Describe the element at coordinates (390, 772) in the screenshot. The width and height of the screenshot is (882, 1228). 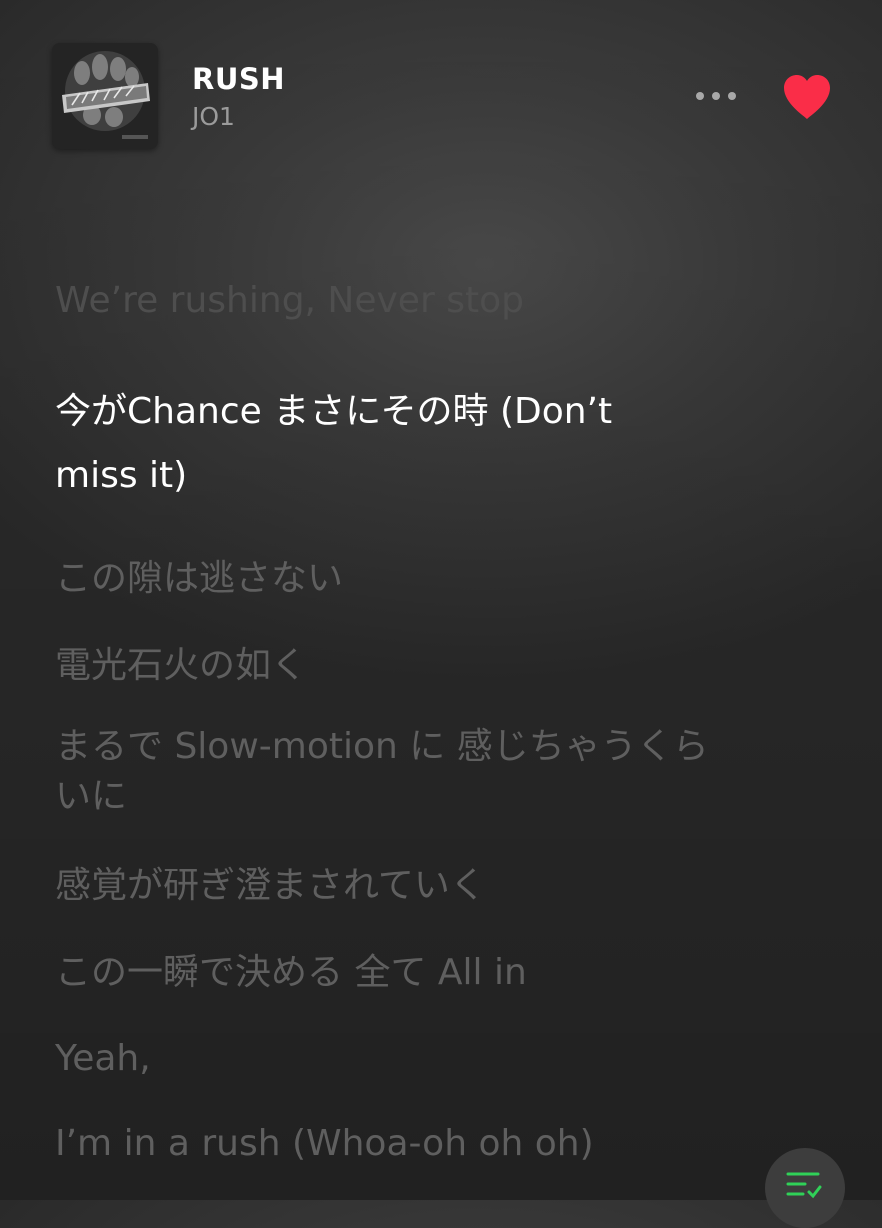
I see `lyric-line: まるで Slow-motion に 感じちゃうくらいに` at that location.